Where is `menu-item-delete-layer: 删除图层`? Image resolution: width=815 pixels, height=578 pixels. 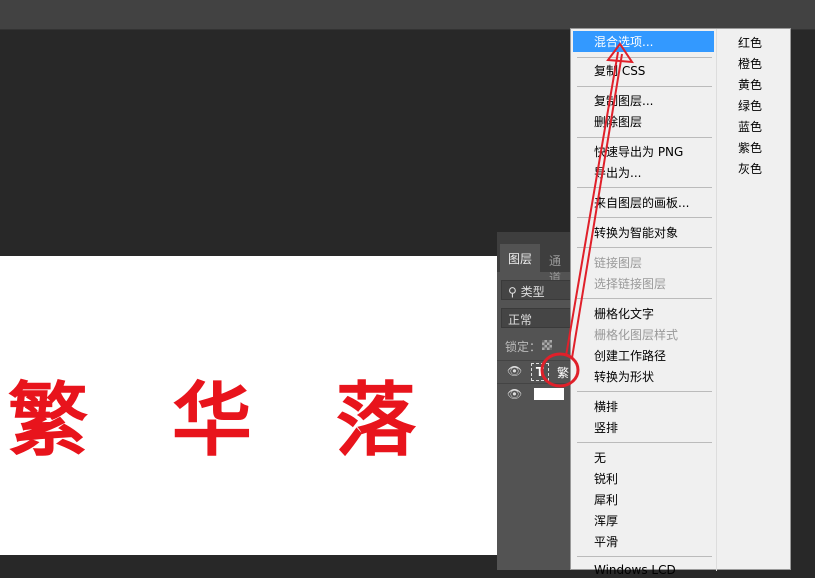
menu-item-delete-layer: 删除图层 is located at coordinates (618, 122).